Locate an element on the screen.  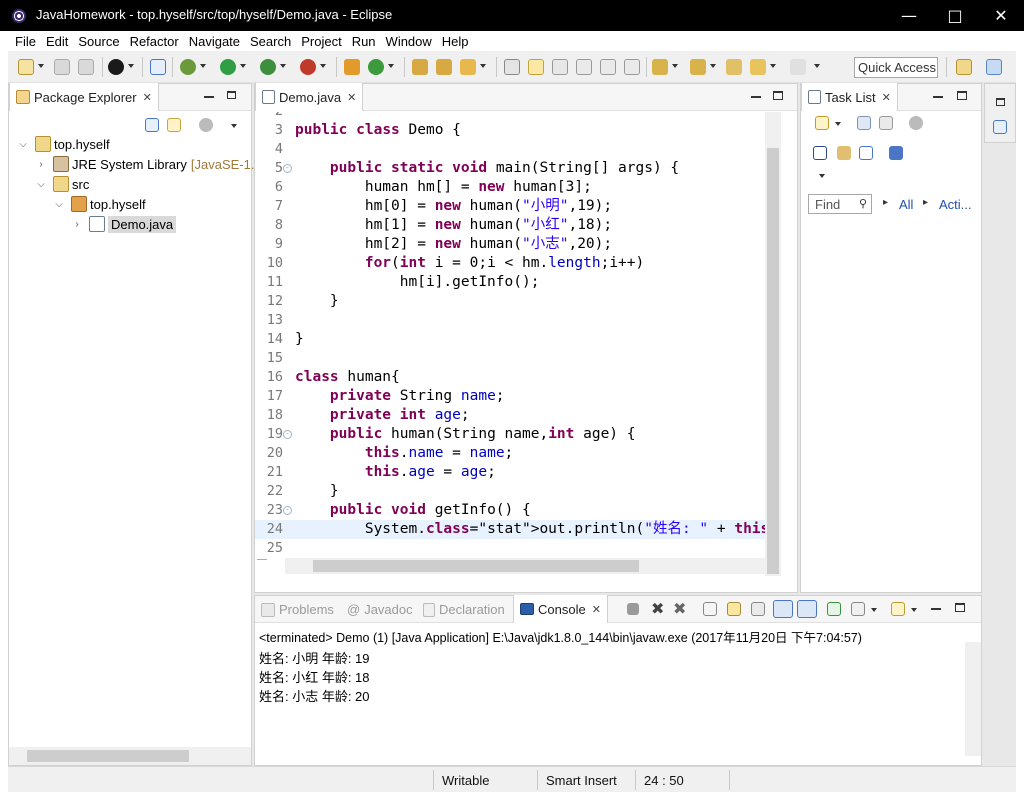
debug-icon is located at coordinates (188, 67).